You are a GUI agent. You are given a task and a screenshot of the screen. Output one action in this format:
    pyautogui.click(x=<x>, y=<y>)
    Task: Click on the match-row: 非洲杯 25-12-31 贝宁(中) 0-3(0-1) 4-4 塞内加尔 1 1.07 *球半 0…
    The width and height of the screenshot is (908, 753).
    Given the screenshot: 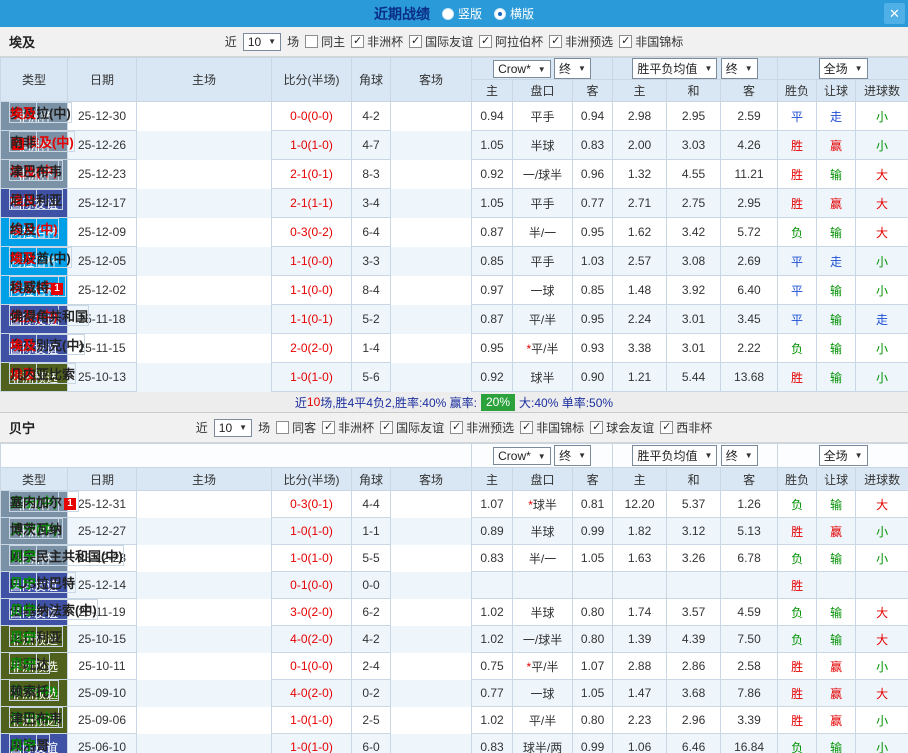 What is the action you would take?
    pyautogui.click(x=454, y=504)
    